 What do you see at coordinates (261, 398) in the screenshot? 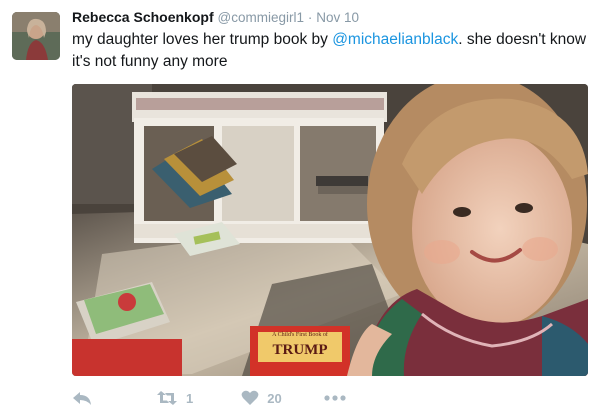
I see `like-button: 20` at bounding box center [261, 398].